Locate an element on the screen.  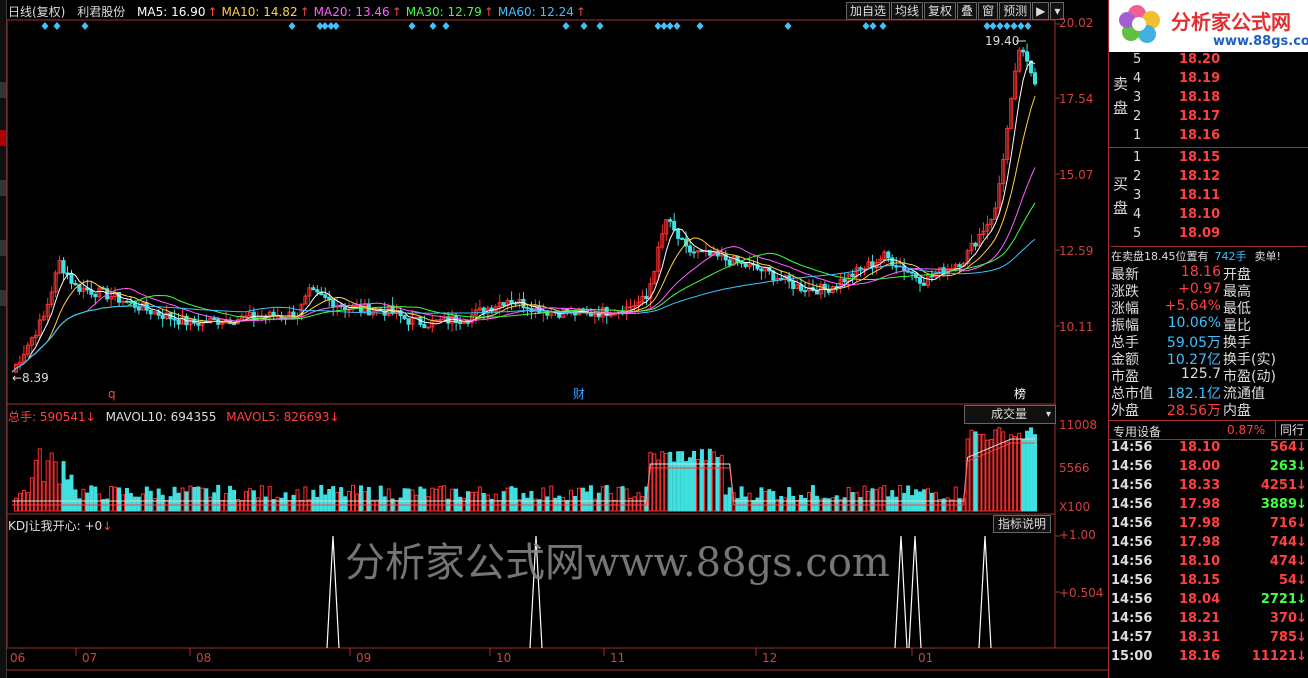
tick-time: 14:56 is located at coordinates (1132, 599).